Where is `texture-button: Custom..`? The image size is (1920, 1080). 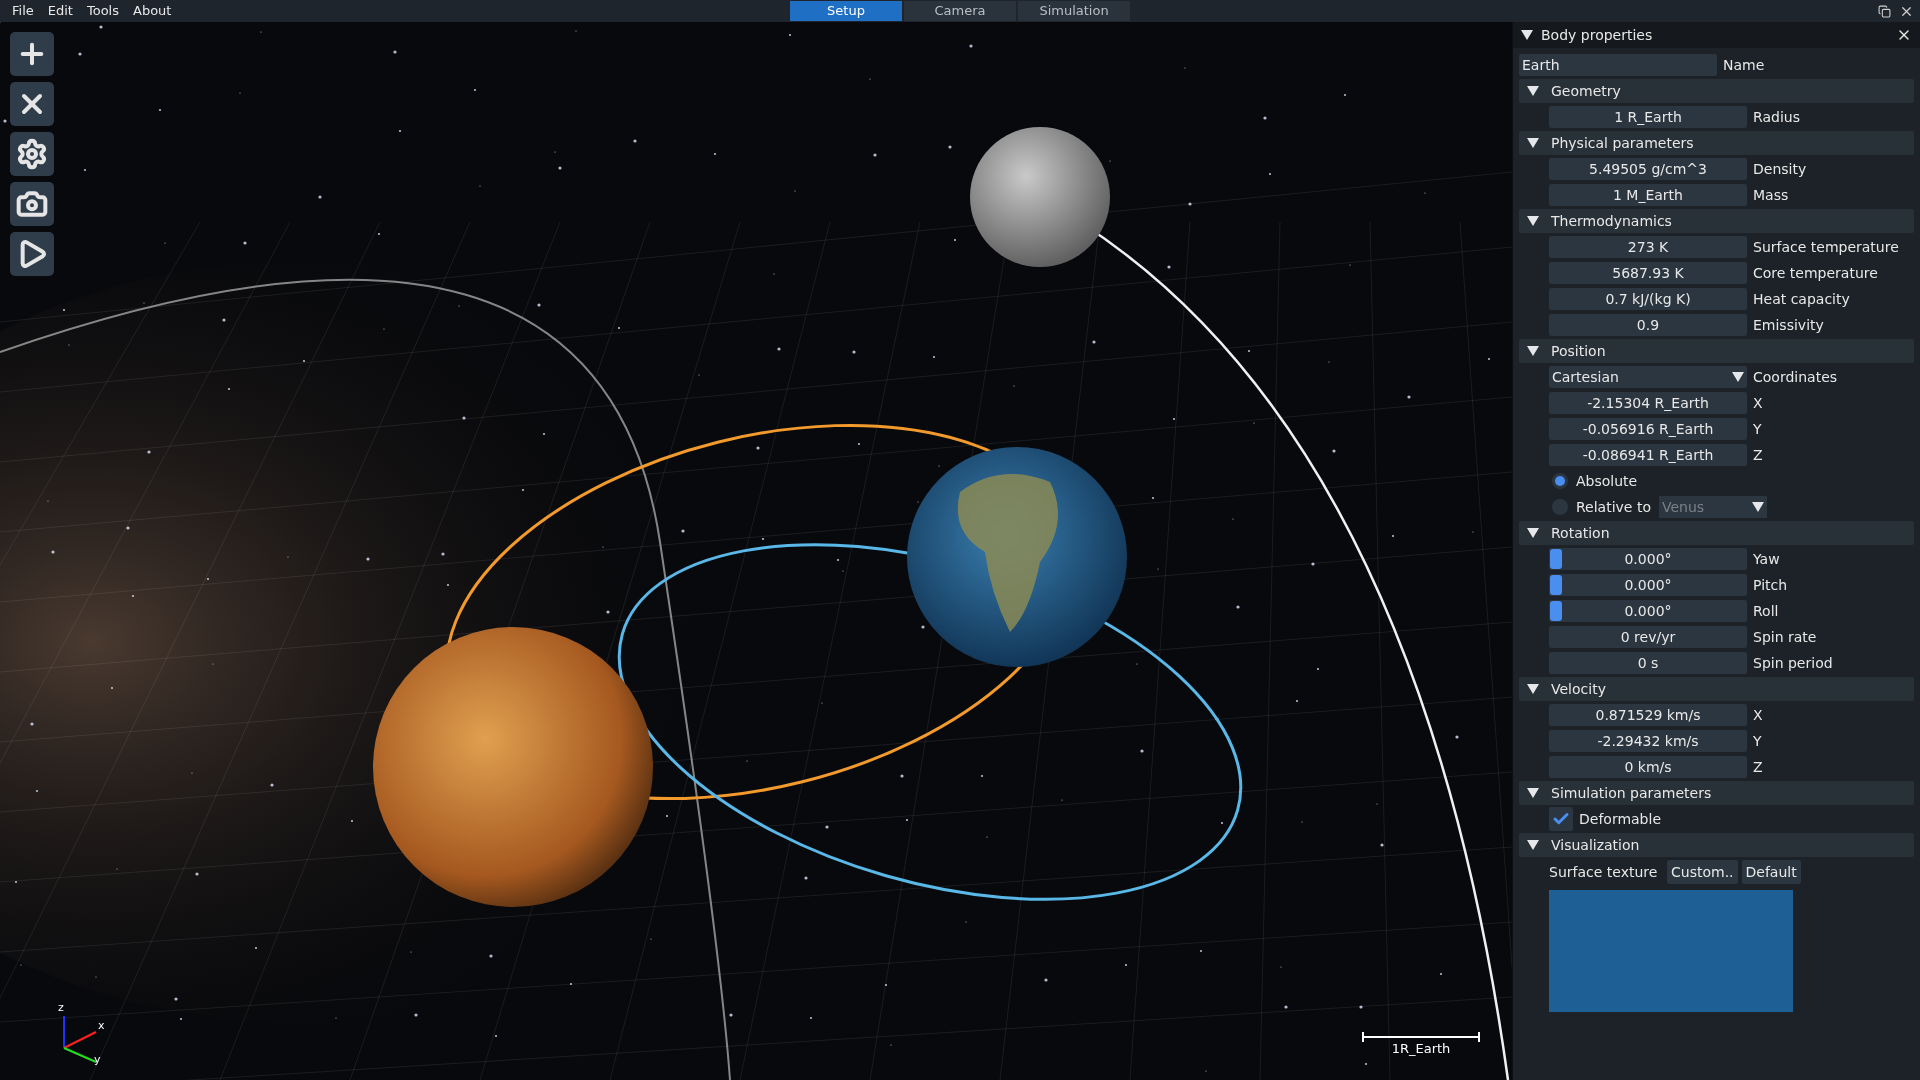 texture-button: Custom.. is located at coordinates (1702, 872).